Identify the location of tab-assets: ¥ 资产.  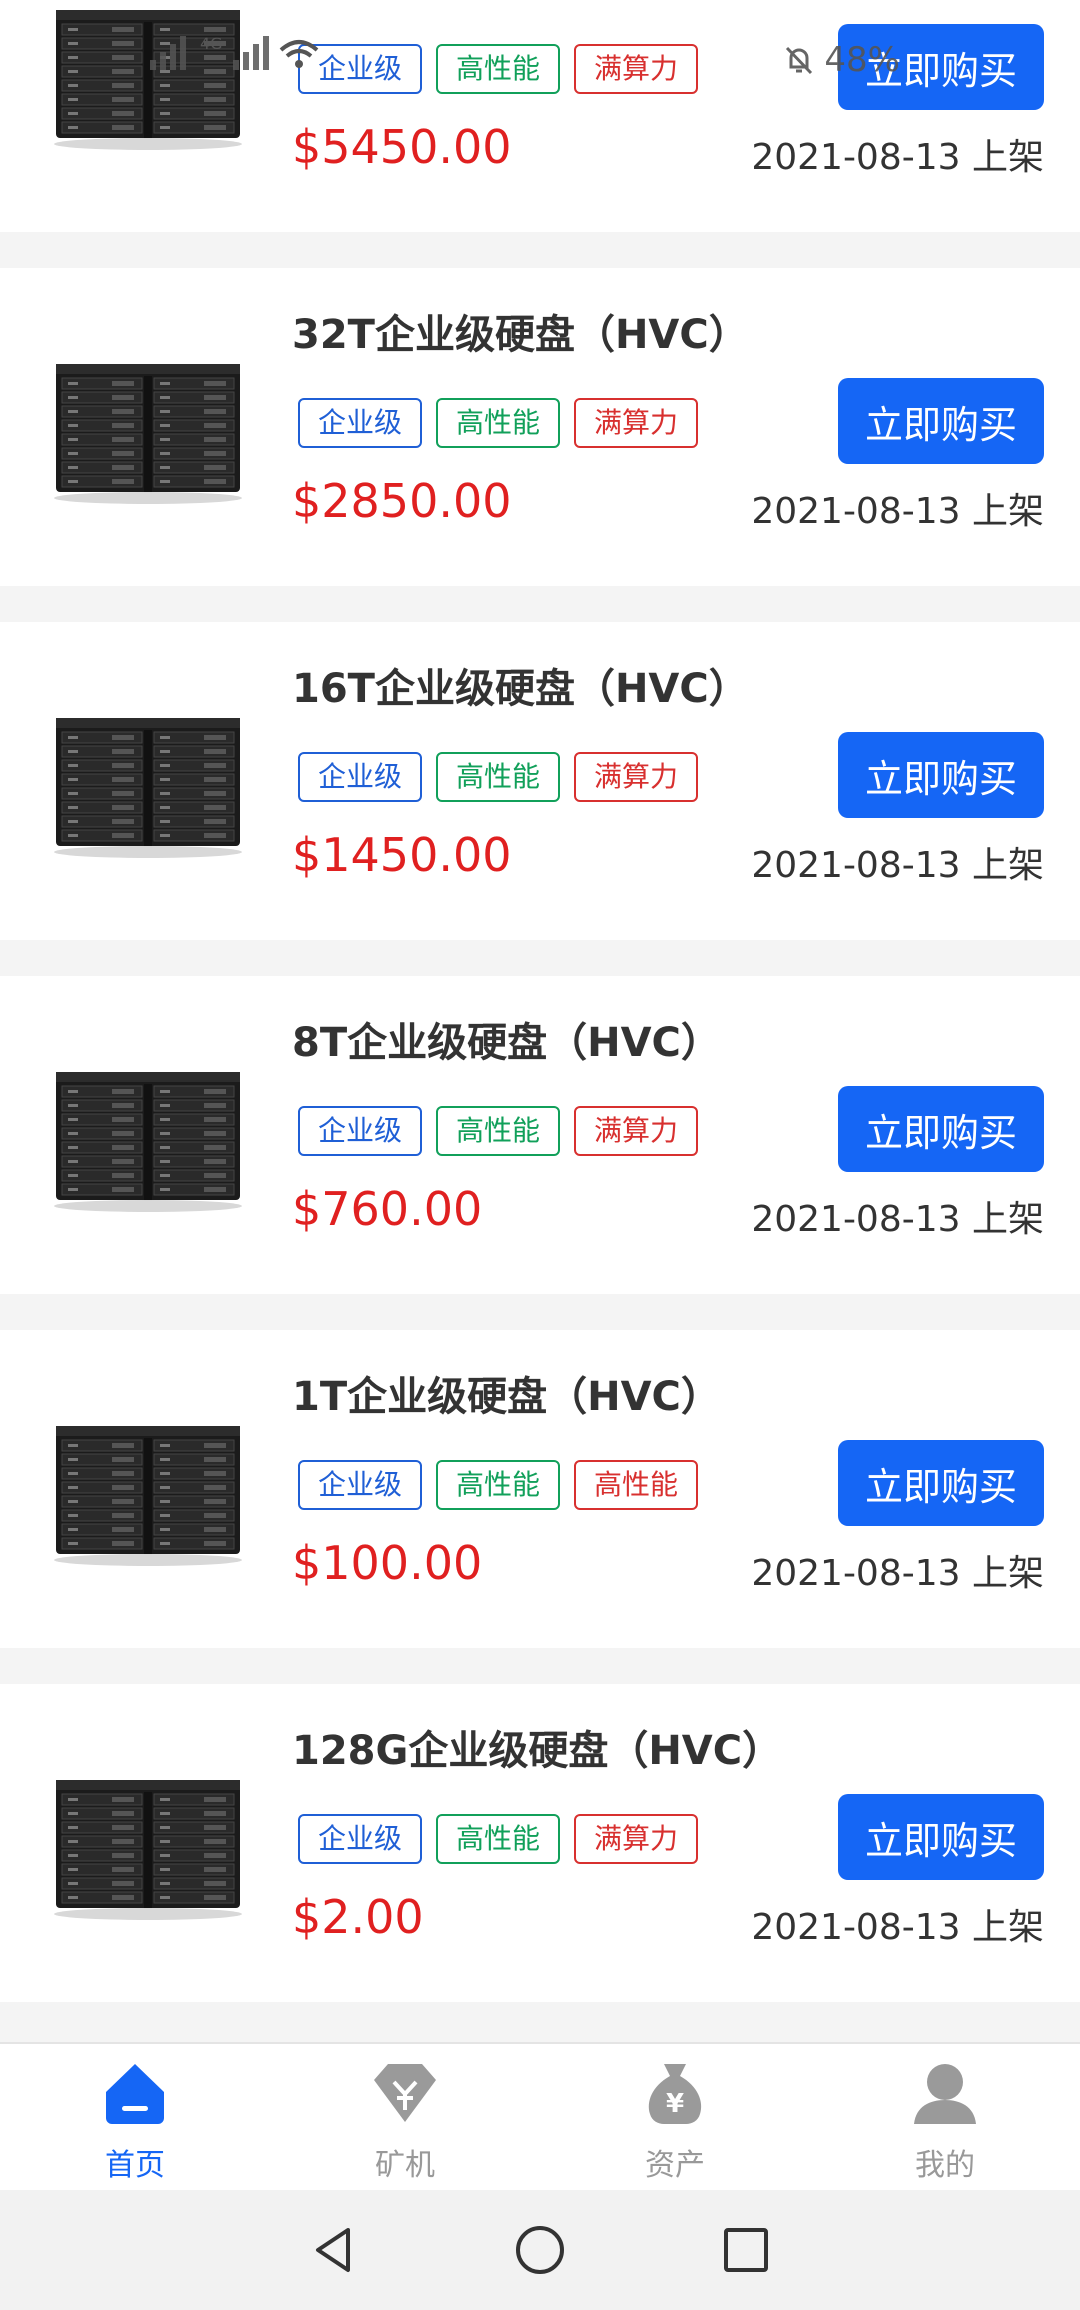
(675, 2117).